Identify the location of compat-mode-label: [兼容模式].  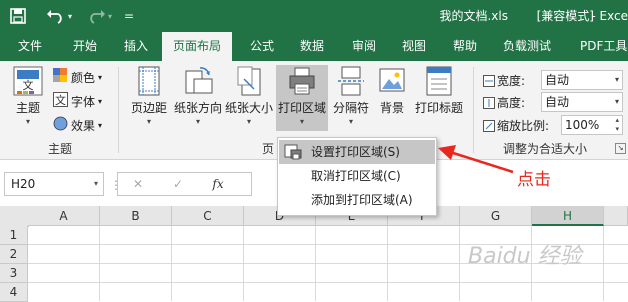
(565, 16).